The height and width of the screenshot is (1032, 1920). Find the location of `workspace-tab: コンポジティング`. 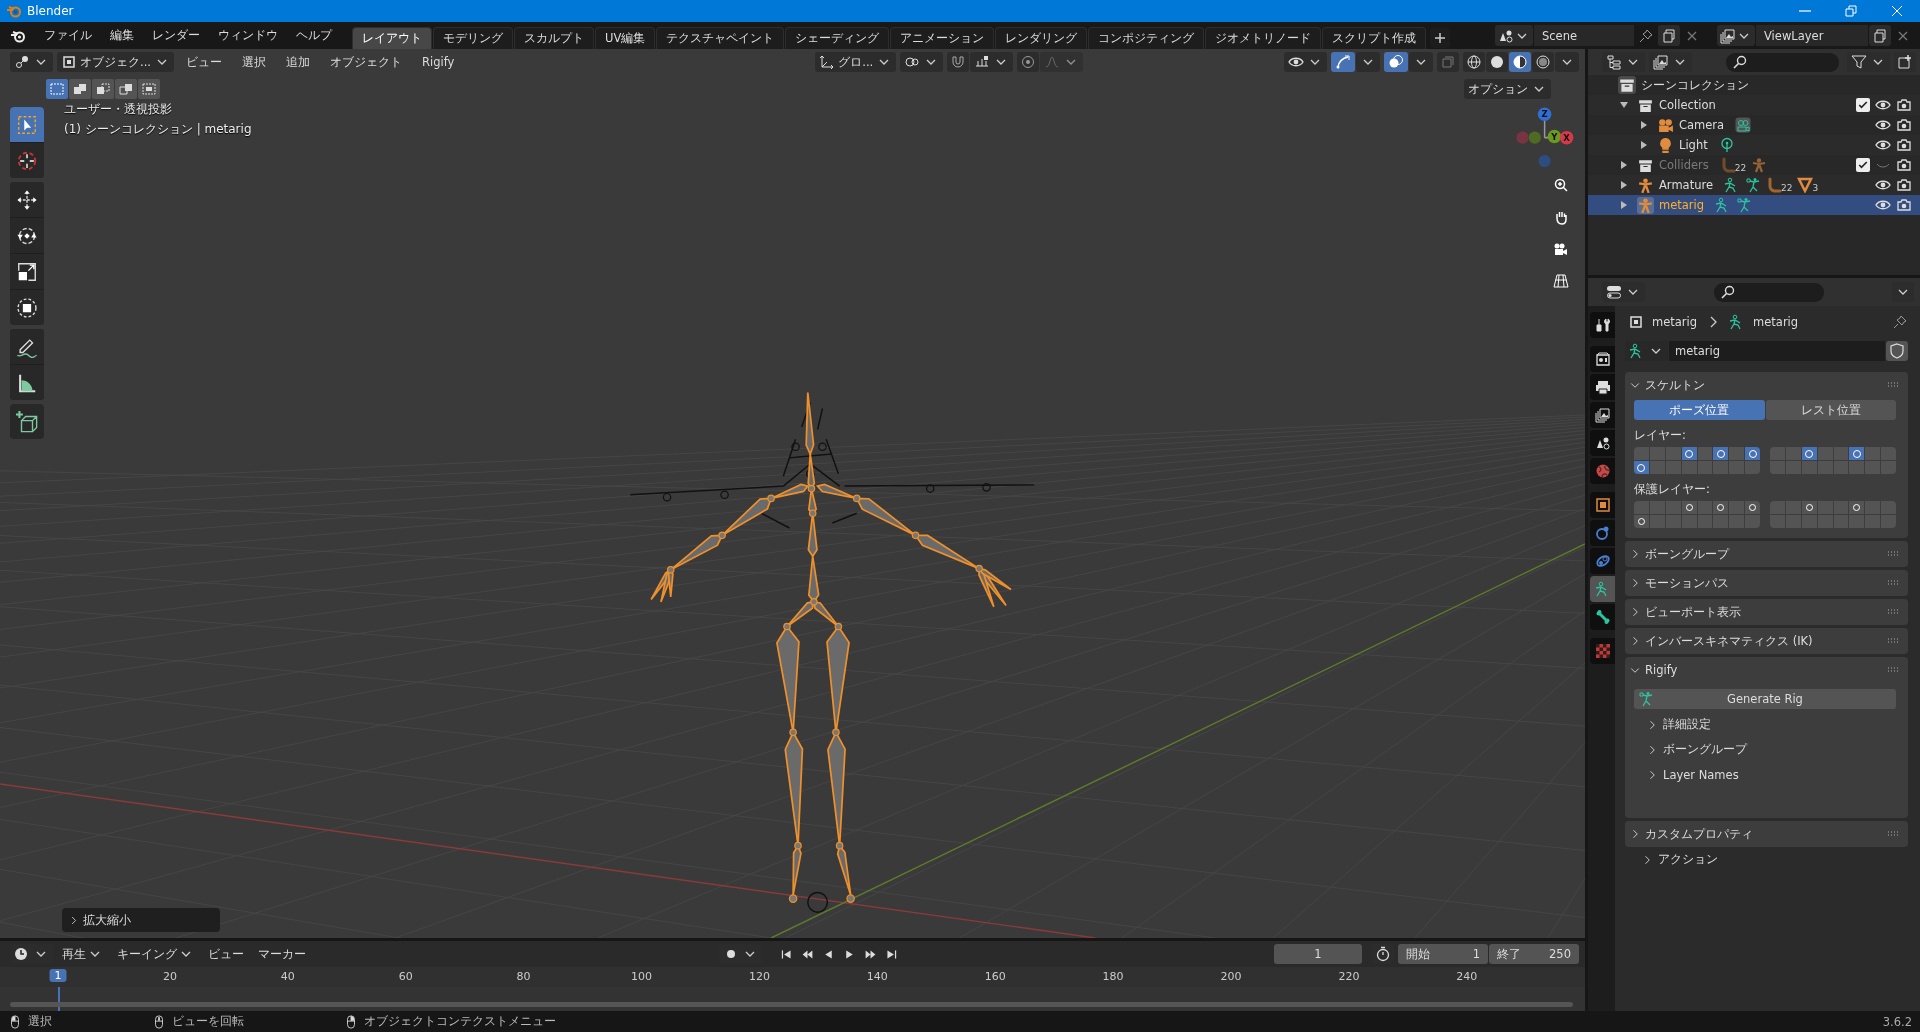

workspace-tab: コンポジティング is located at coordinates (1146, 38).